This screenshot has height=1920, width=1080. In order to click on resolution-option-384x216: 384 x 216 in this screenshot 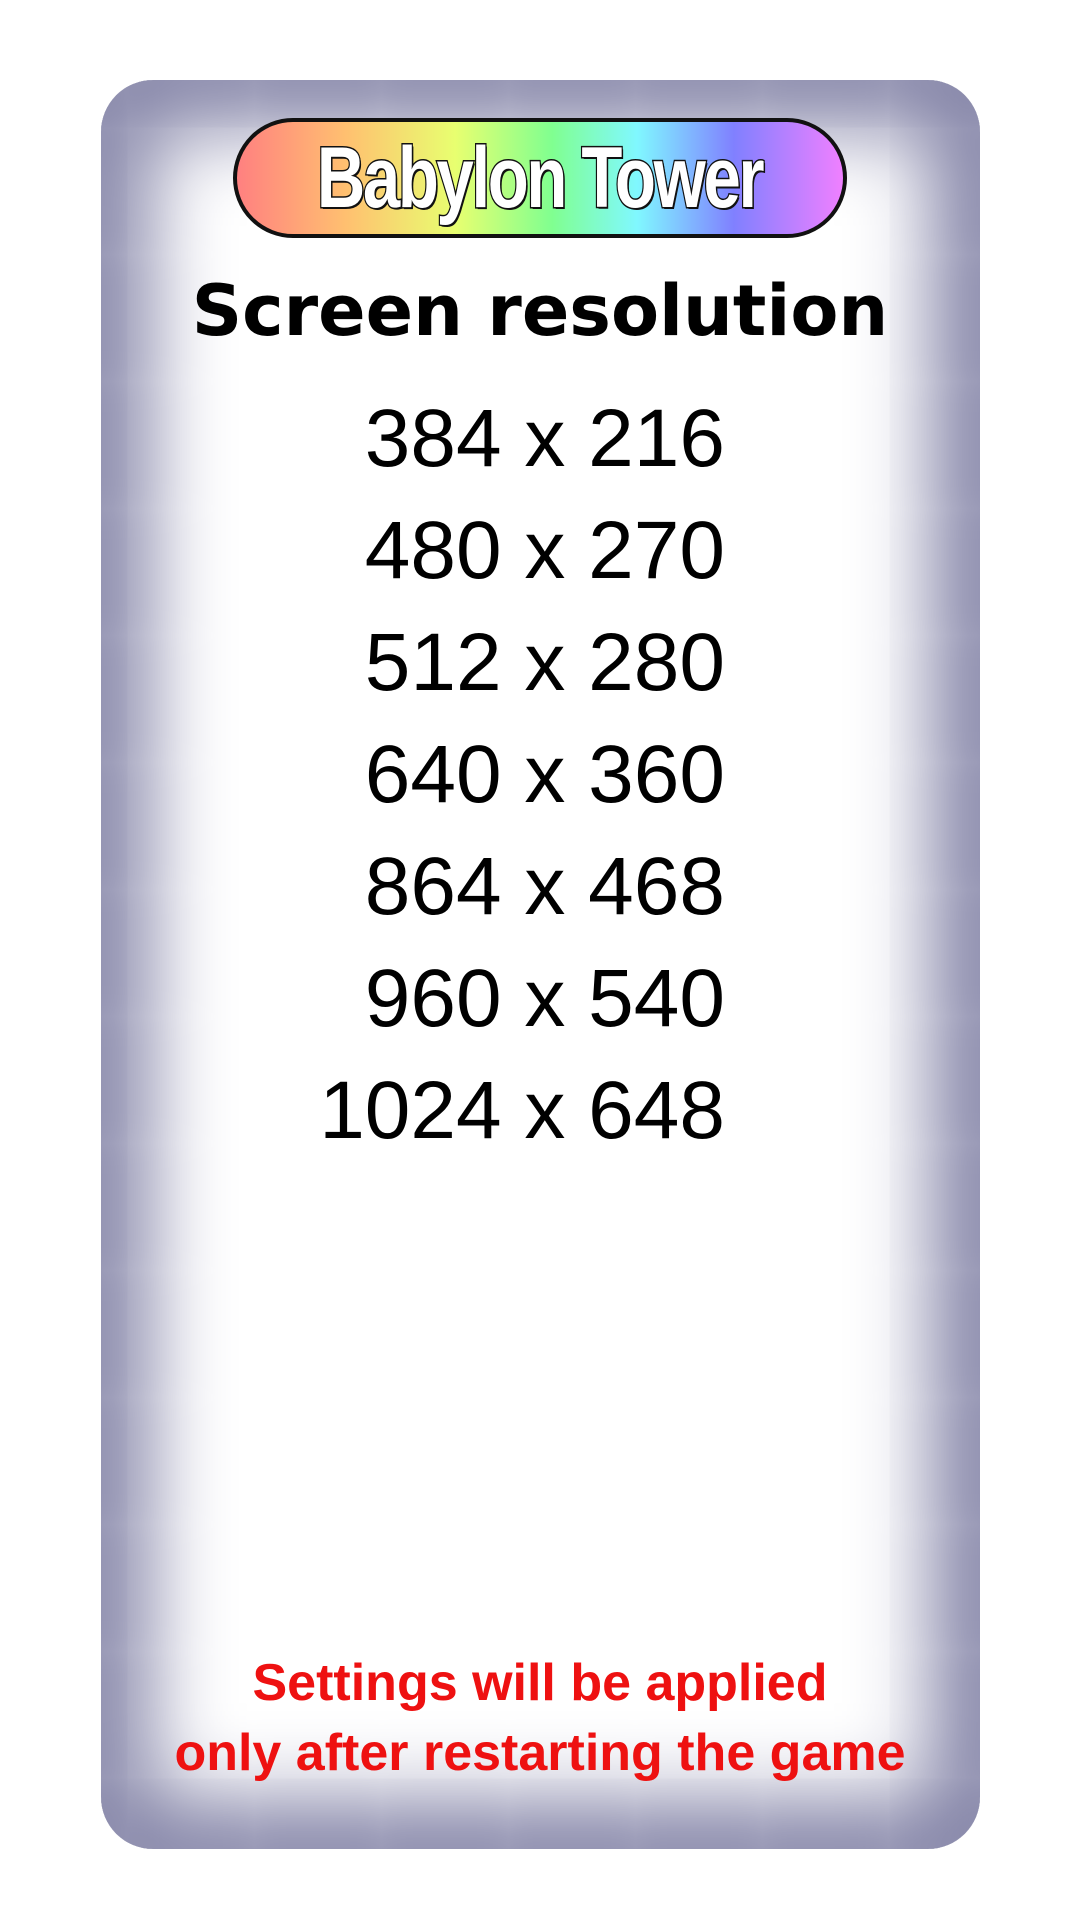, I will do `click(540, 454)`.